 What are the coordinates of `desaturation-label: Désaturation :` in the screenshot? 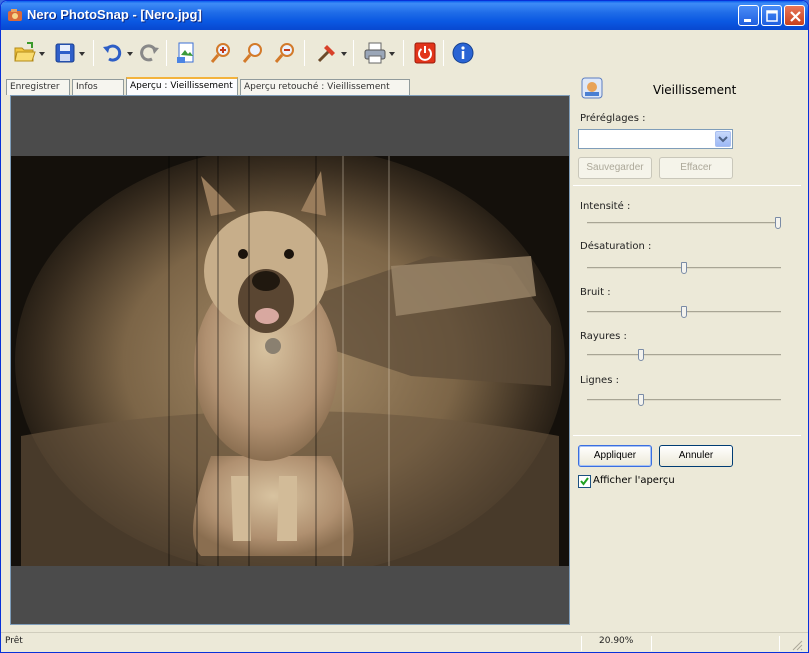 It's located at (616, 246).